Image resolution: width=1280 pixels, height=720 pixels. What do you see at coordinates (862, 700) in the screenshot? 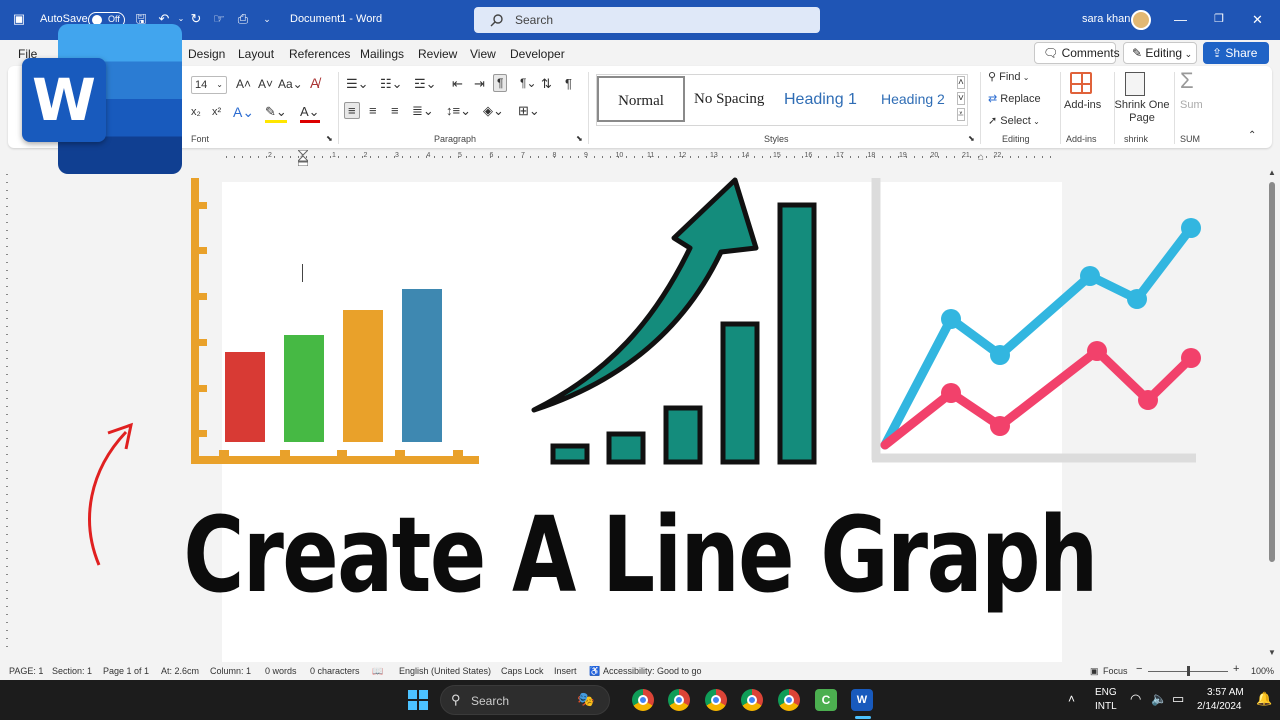
I see `word-icon: W` at bounding box center [862, 700].